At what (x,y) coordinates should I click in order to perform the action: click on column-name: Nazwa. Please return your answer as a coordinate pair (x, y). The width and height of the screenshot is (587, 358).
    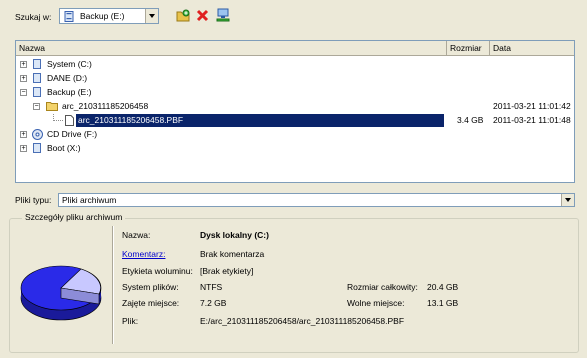
    Looking at the image, I should click on (231, 48).